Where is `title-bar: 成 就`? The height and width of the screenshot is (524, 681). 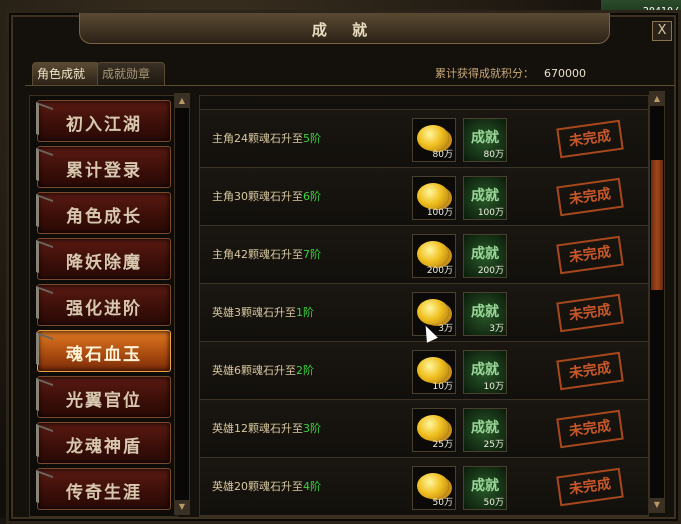
title-bar: 成 就 is located at coordinates (344, 28).